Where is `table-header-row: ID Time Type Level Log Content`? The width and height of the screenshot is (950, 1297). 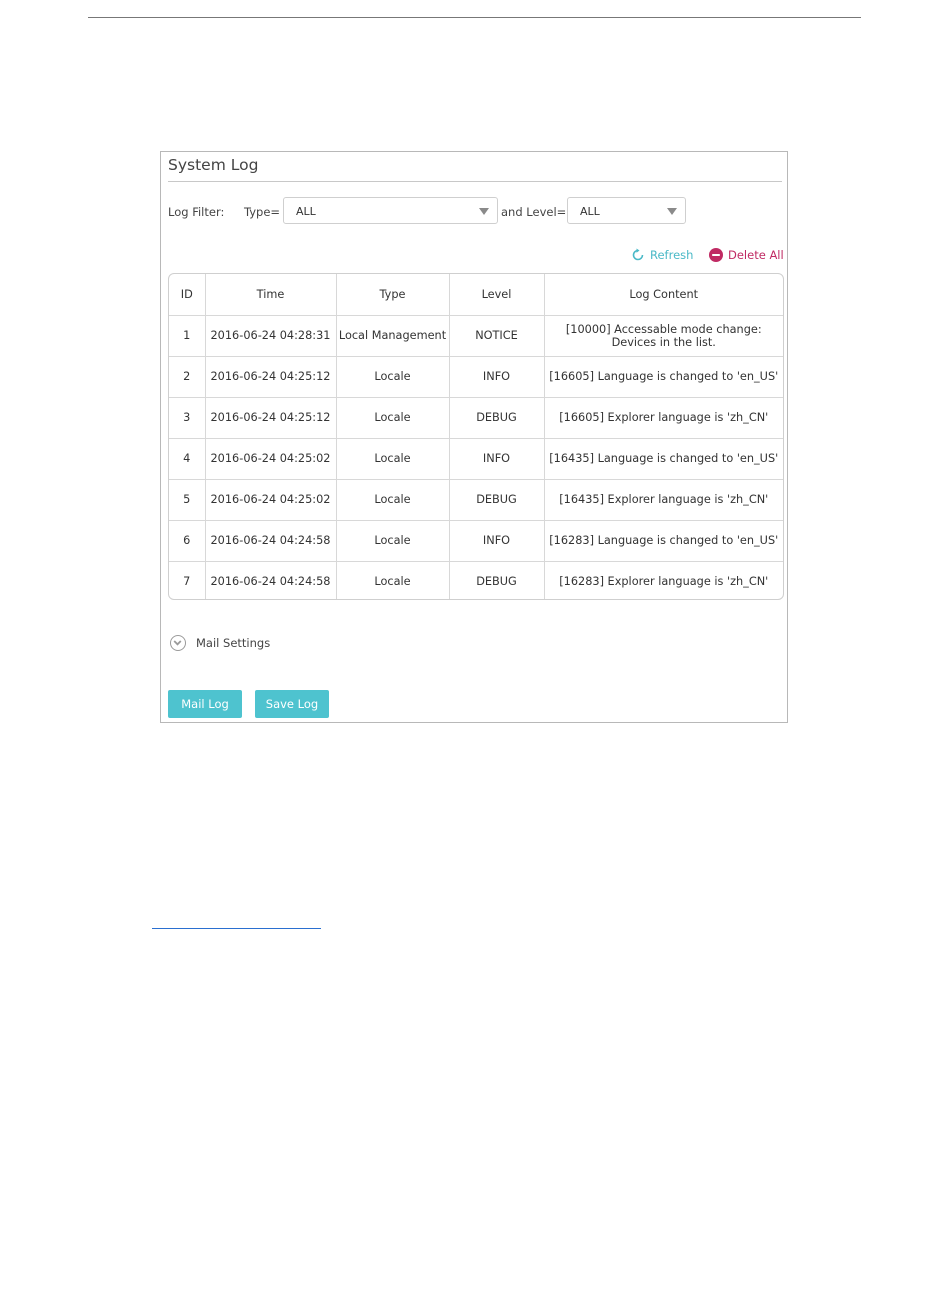 table-header-row: ID Time Type Level Log Content is located at coordinates (476, 295).